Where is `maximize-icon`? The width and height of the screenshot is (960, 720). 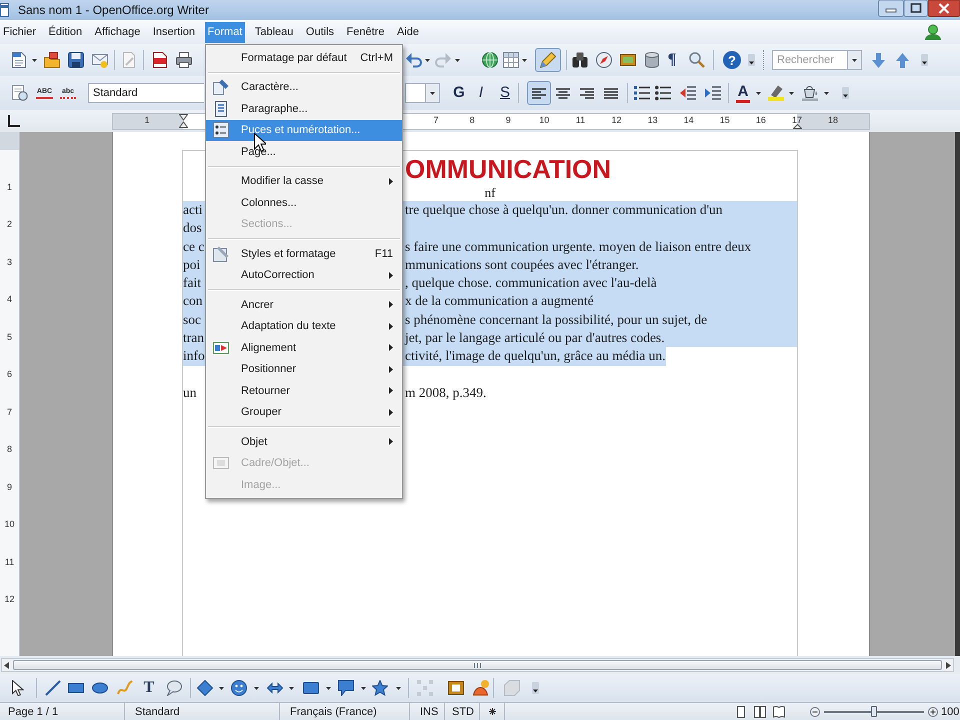
maximize-icon is located at coordinates (916, 8).